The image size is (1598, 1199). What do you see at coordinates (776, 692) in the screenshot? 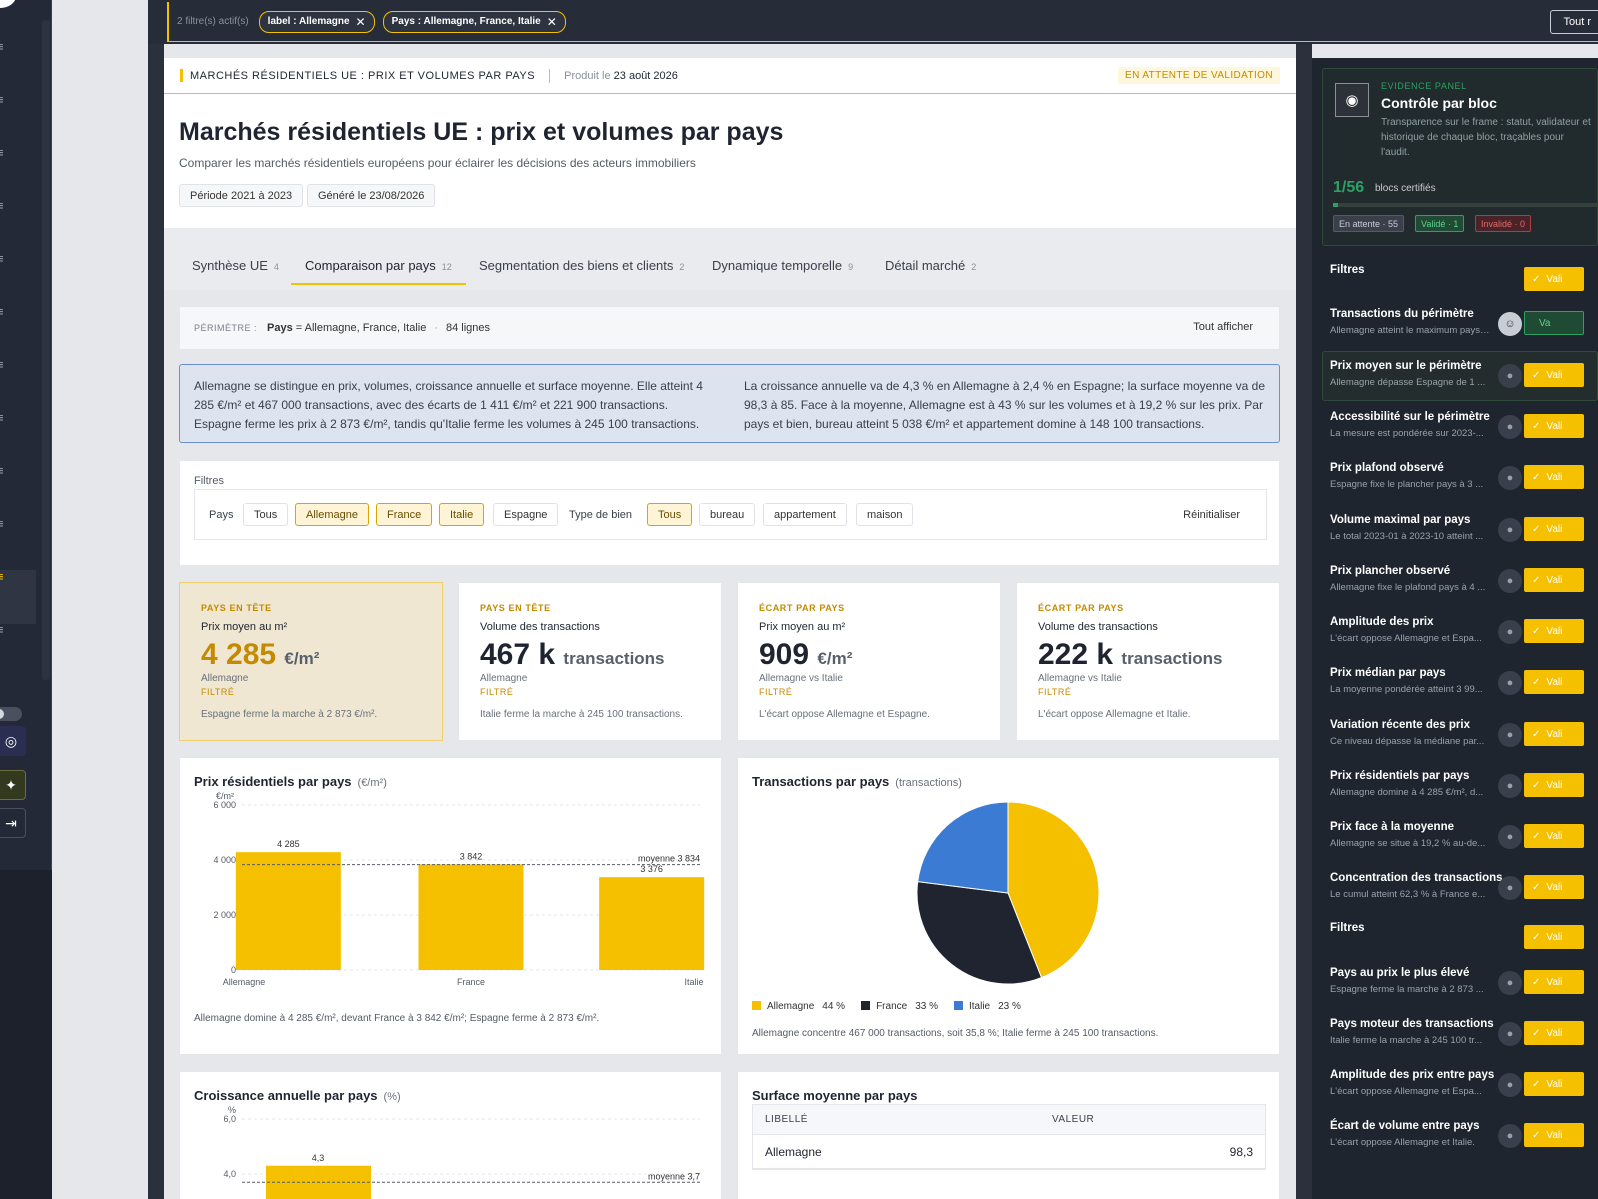
I see `kpi-flag: FILTRÉ` at bounding box center [776, 692].